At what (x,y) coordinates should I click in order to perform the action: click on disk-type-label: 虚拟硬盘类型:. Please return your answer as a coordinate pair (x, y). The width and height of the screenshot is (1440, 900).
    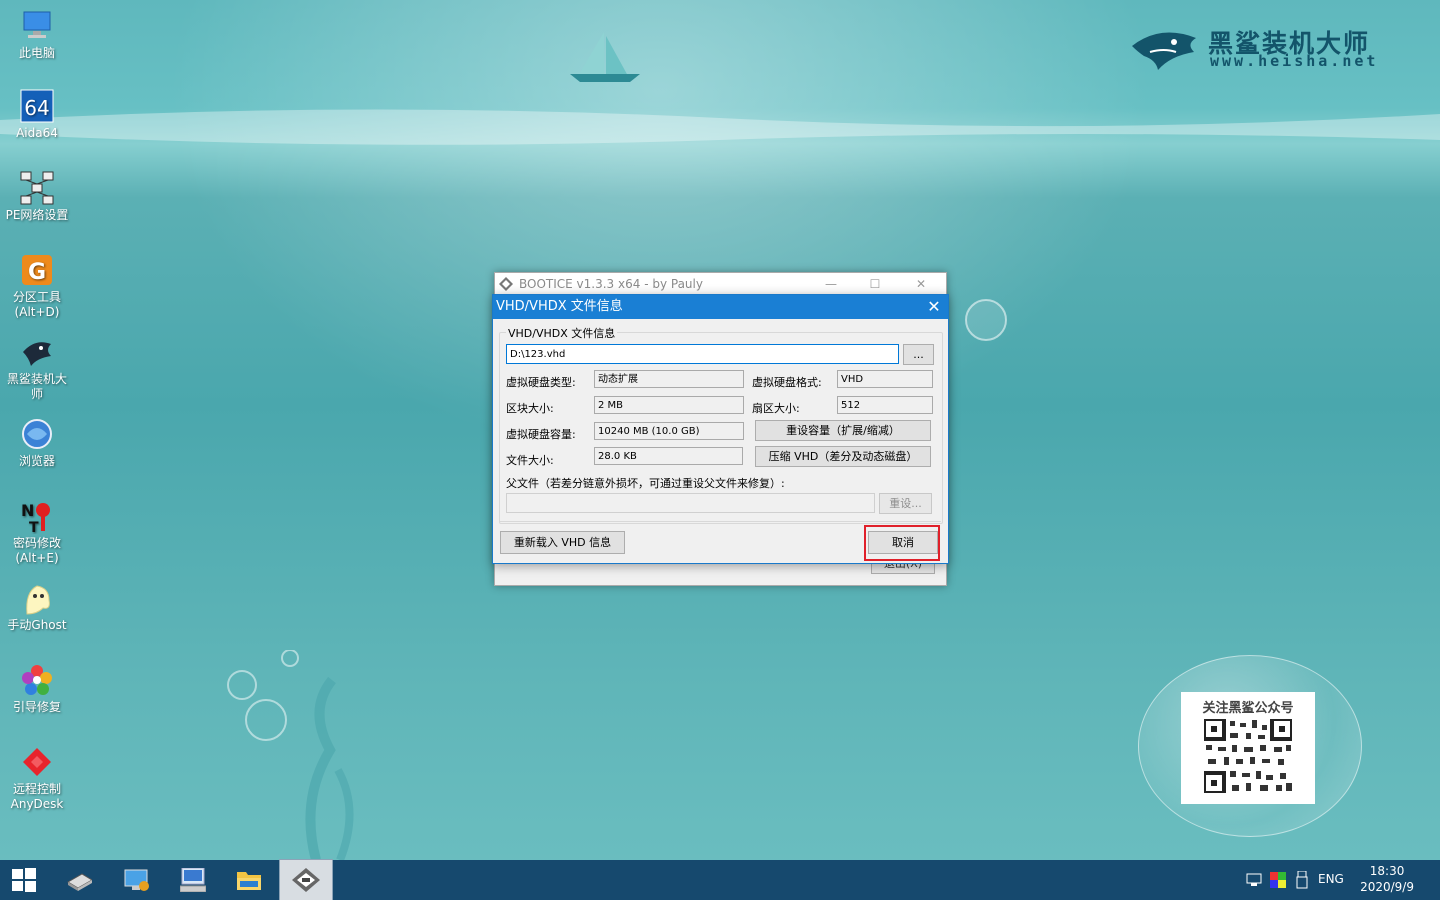
    Looking at the image, I should click on (541, 382).